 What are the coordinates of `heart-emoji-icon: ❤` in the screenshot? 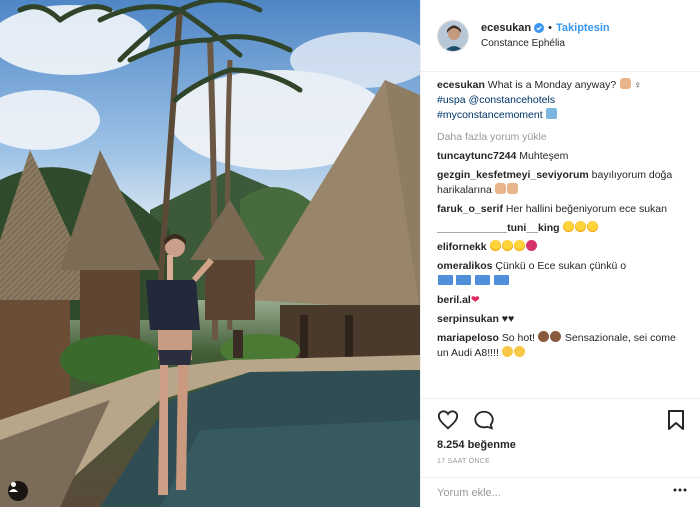 It's located at (475, 300).